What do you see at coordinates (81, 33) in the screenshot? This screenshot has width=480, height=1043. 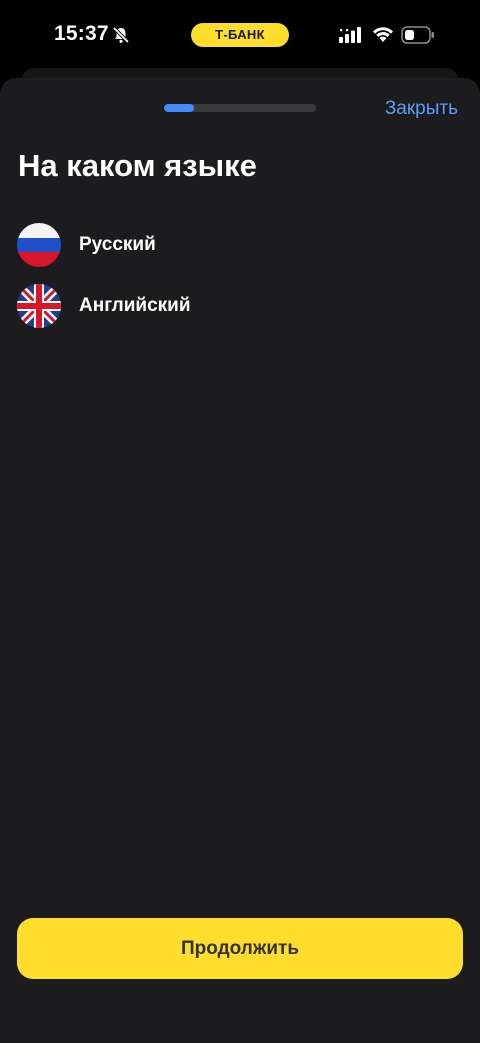 I see `status-time: 15:37` at bounding box center [81, 33].